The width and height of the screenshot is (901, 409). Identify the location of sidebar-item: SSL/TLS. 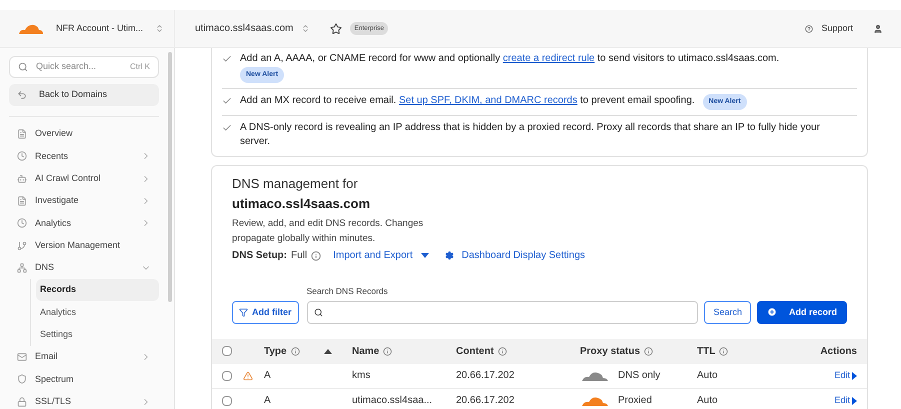
(84, 399).